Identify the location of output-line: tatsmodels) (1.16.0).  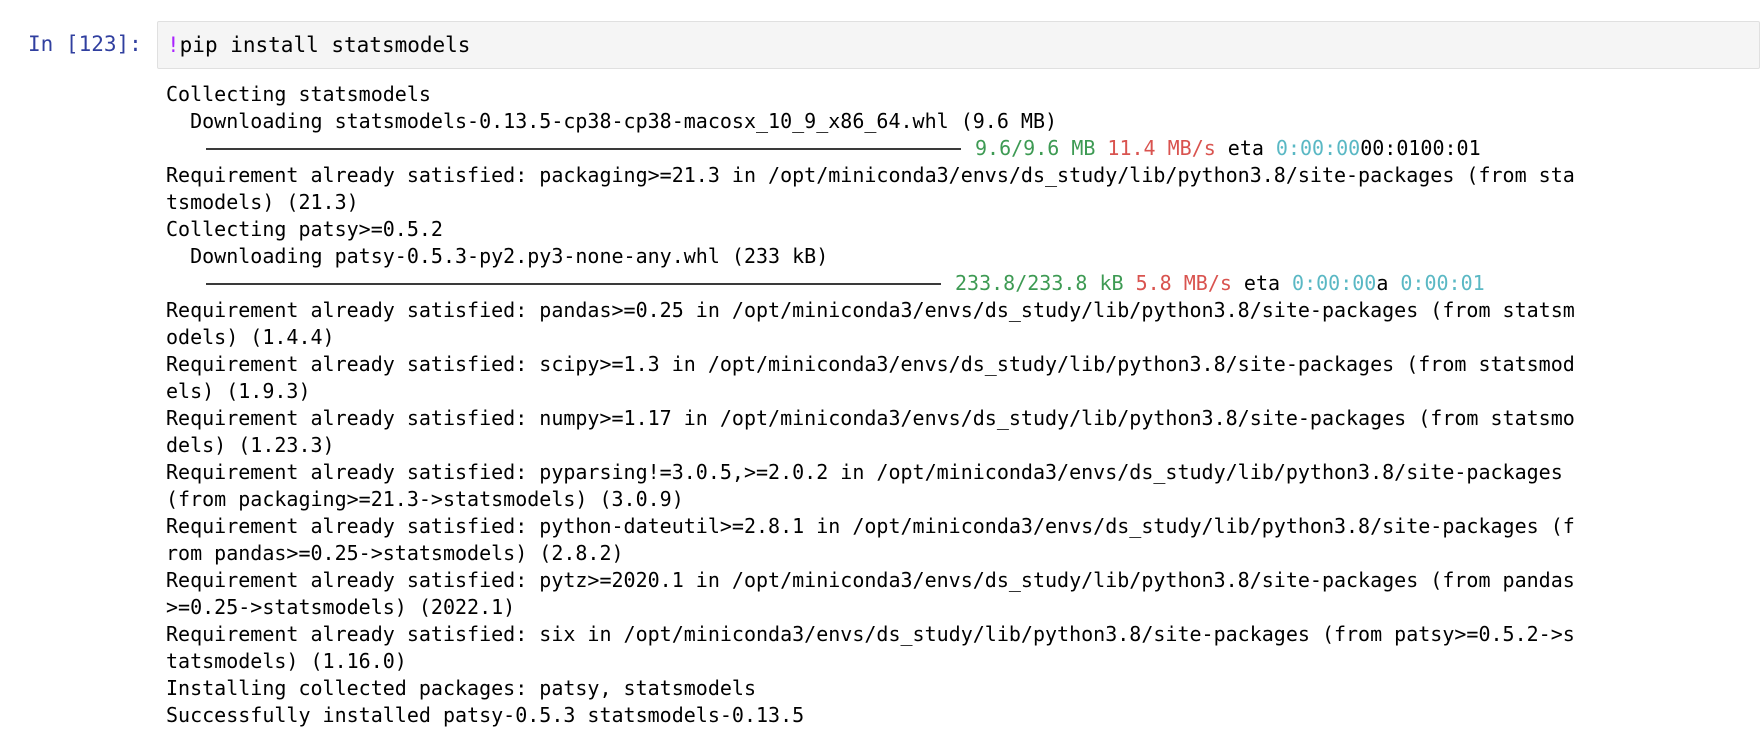
(286, 661).